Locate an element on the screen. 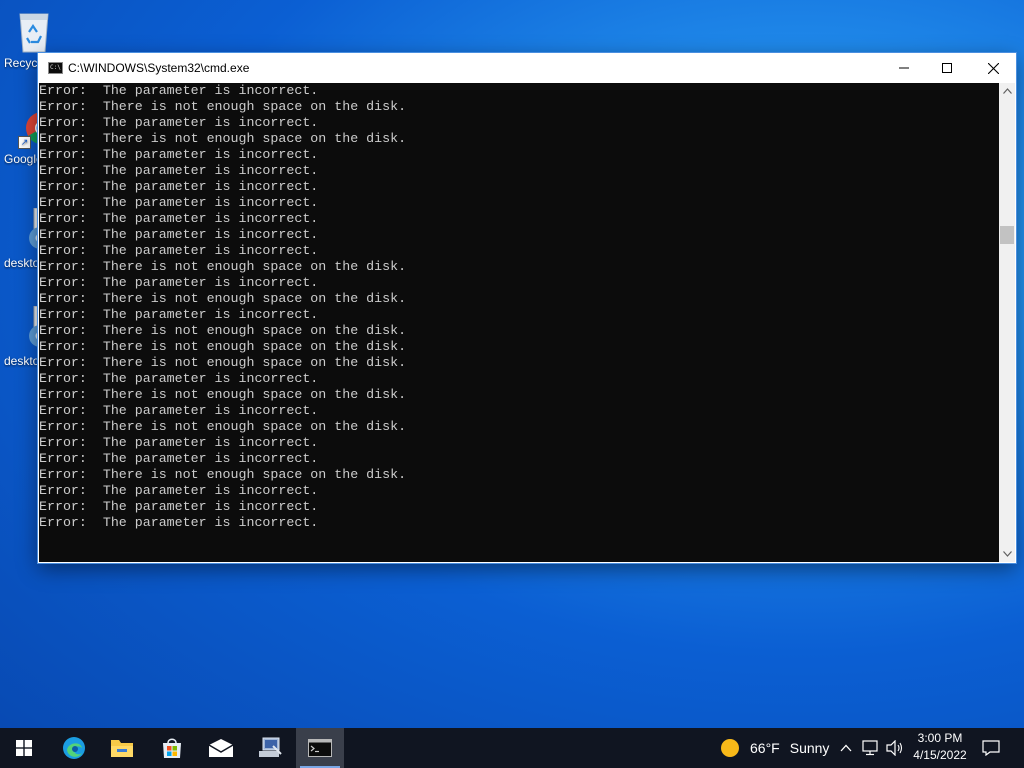 This screenshot has width=1024, height=768. start-button is located at coordinates (24, 748).